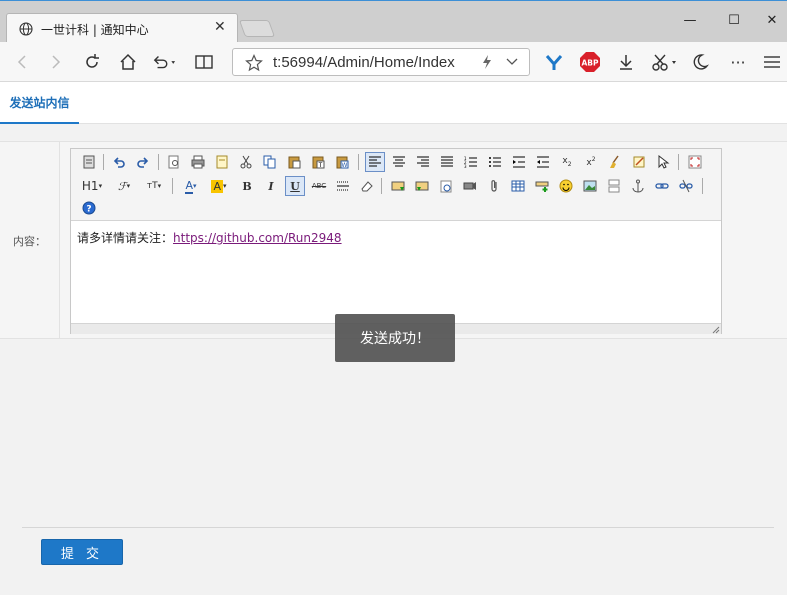 Image resolution: width=787 pixels, height=595 pixels. What do you see at coordinates (393, 103) in the screenshot?
I see `page-tab-bar: 发送站内信` at bounding box center [393, 103].